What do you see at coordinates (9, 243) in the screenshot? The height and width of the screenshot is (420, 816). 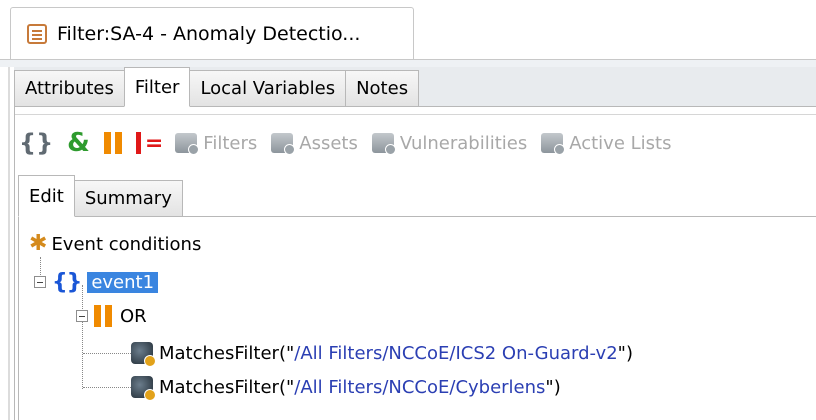 I see `left-border` at bounding box center [9, 243].